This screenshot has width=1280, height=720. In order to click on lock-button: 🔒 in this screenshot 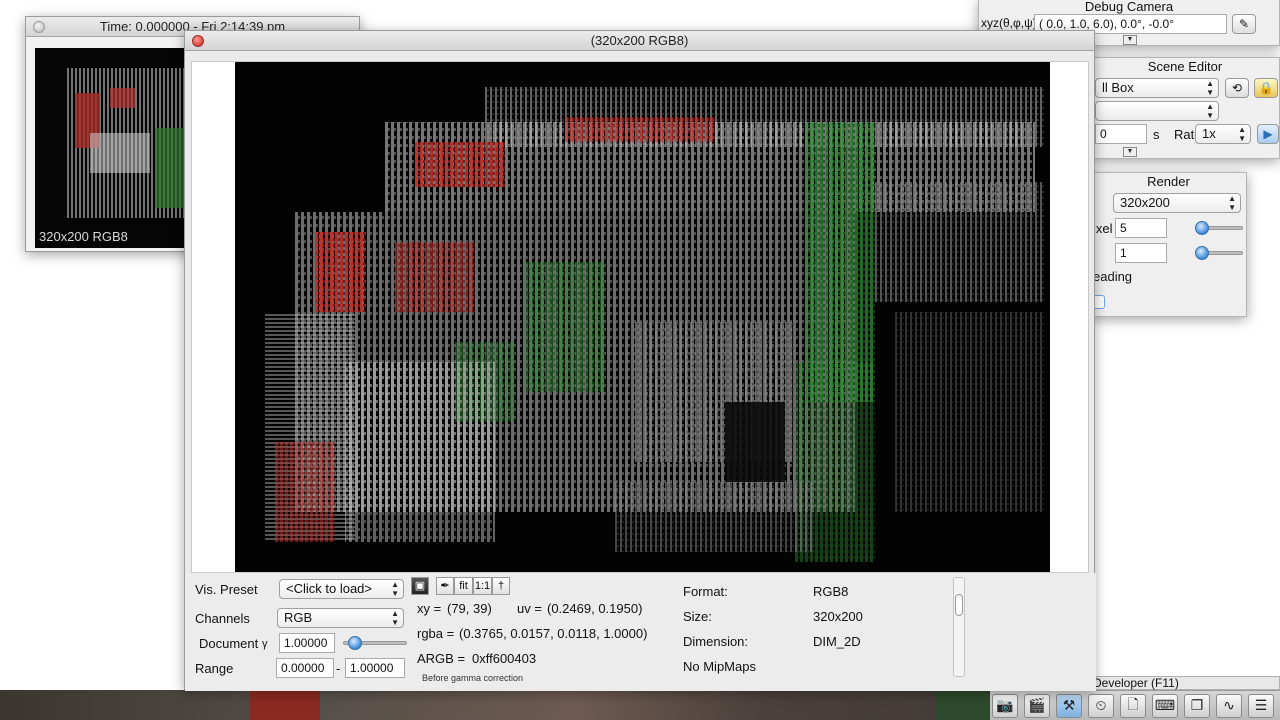, I will do `click(1266, 88)`.